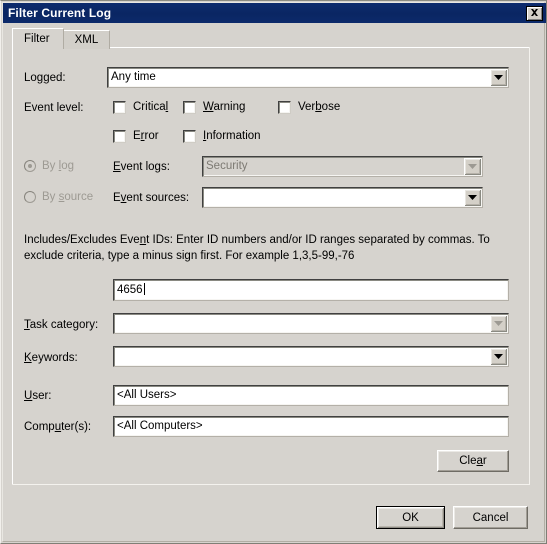 The height and width of the screenshot is (544, 547). What do you see at coordinates (274, 13) in the screenshot?
I see `title-bar: Filter Current Log` at bounding box center [274, 13].